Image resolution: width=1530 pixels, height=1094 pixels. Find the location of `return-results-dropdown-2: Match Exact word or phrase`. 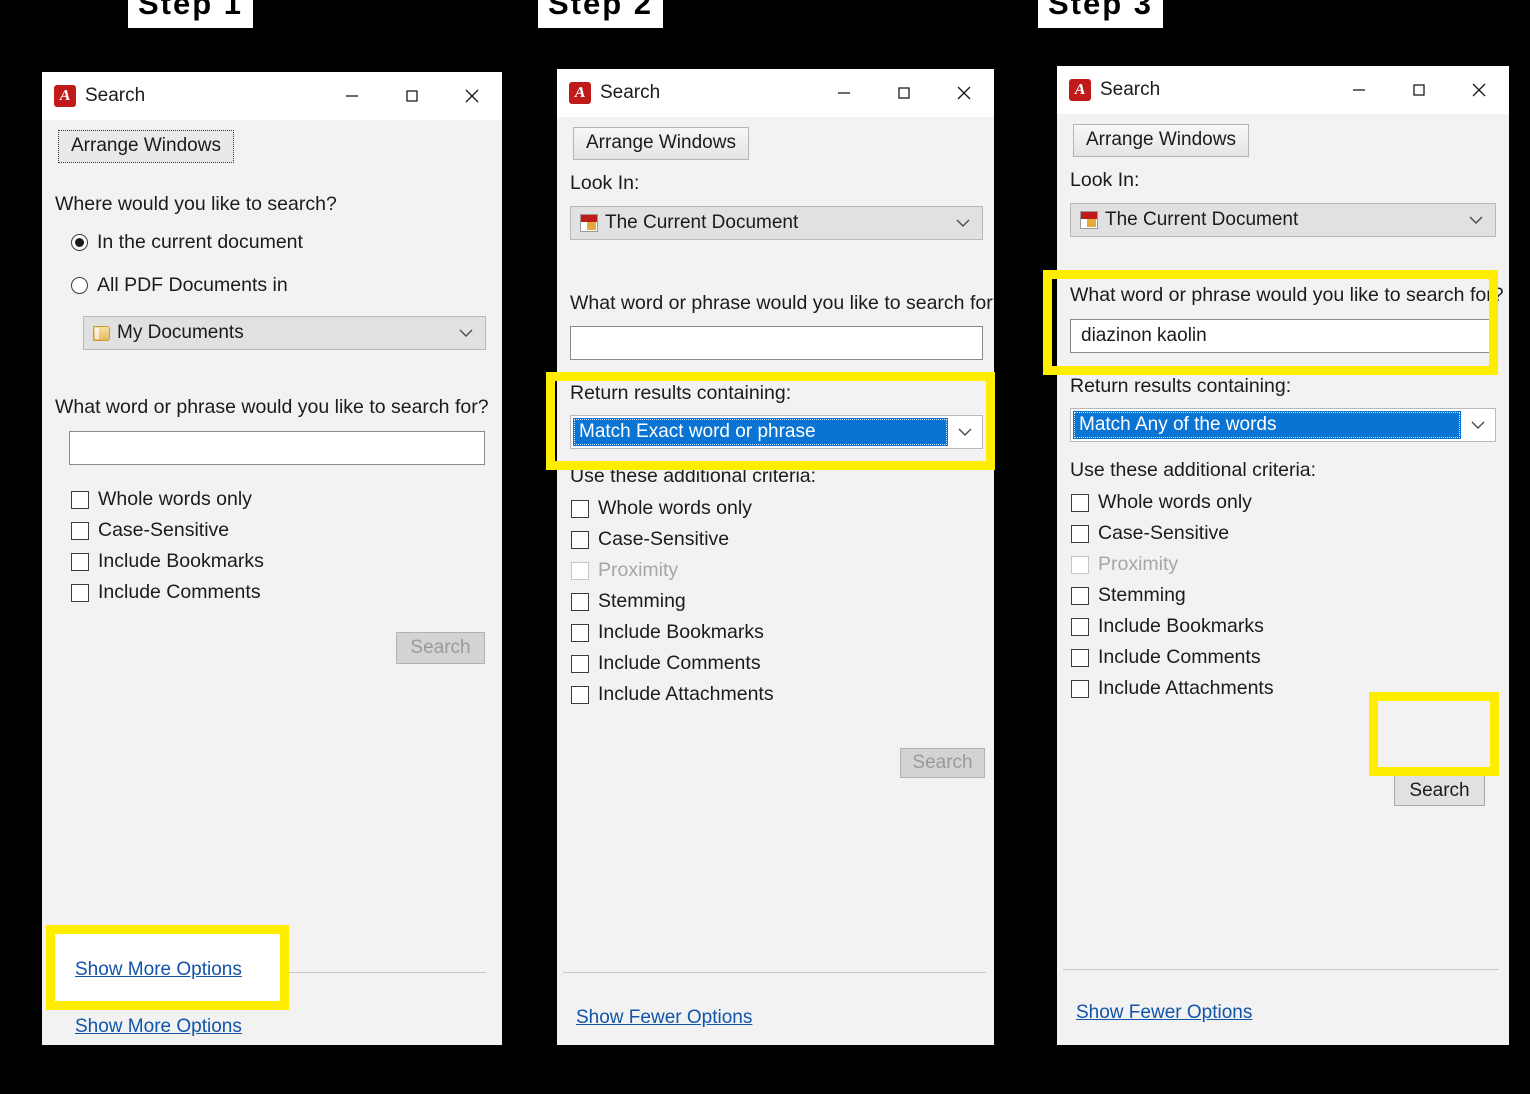

return-results-dropdown-2: Match Exact word or phrase is located at coordinates (776, 432).